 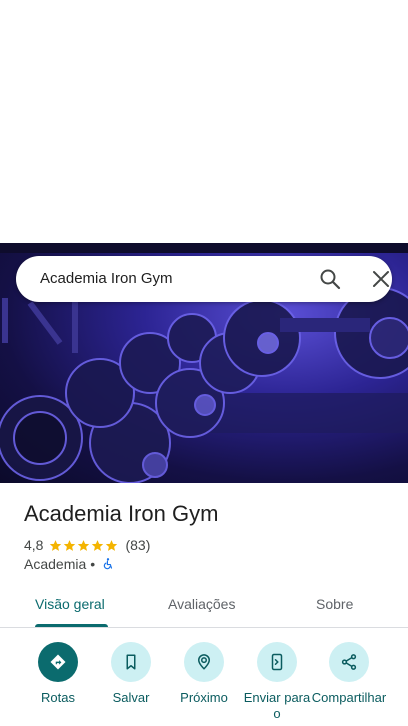 I want to click on send-to-phone-label: Enviar para o, so click(x=277, y=705).